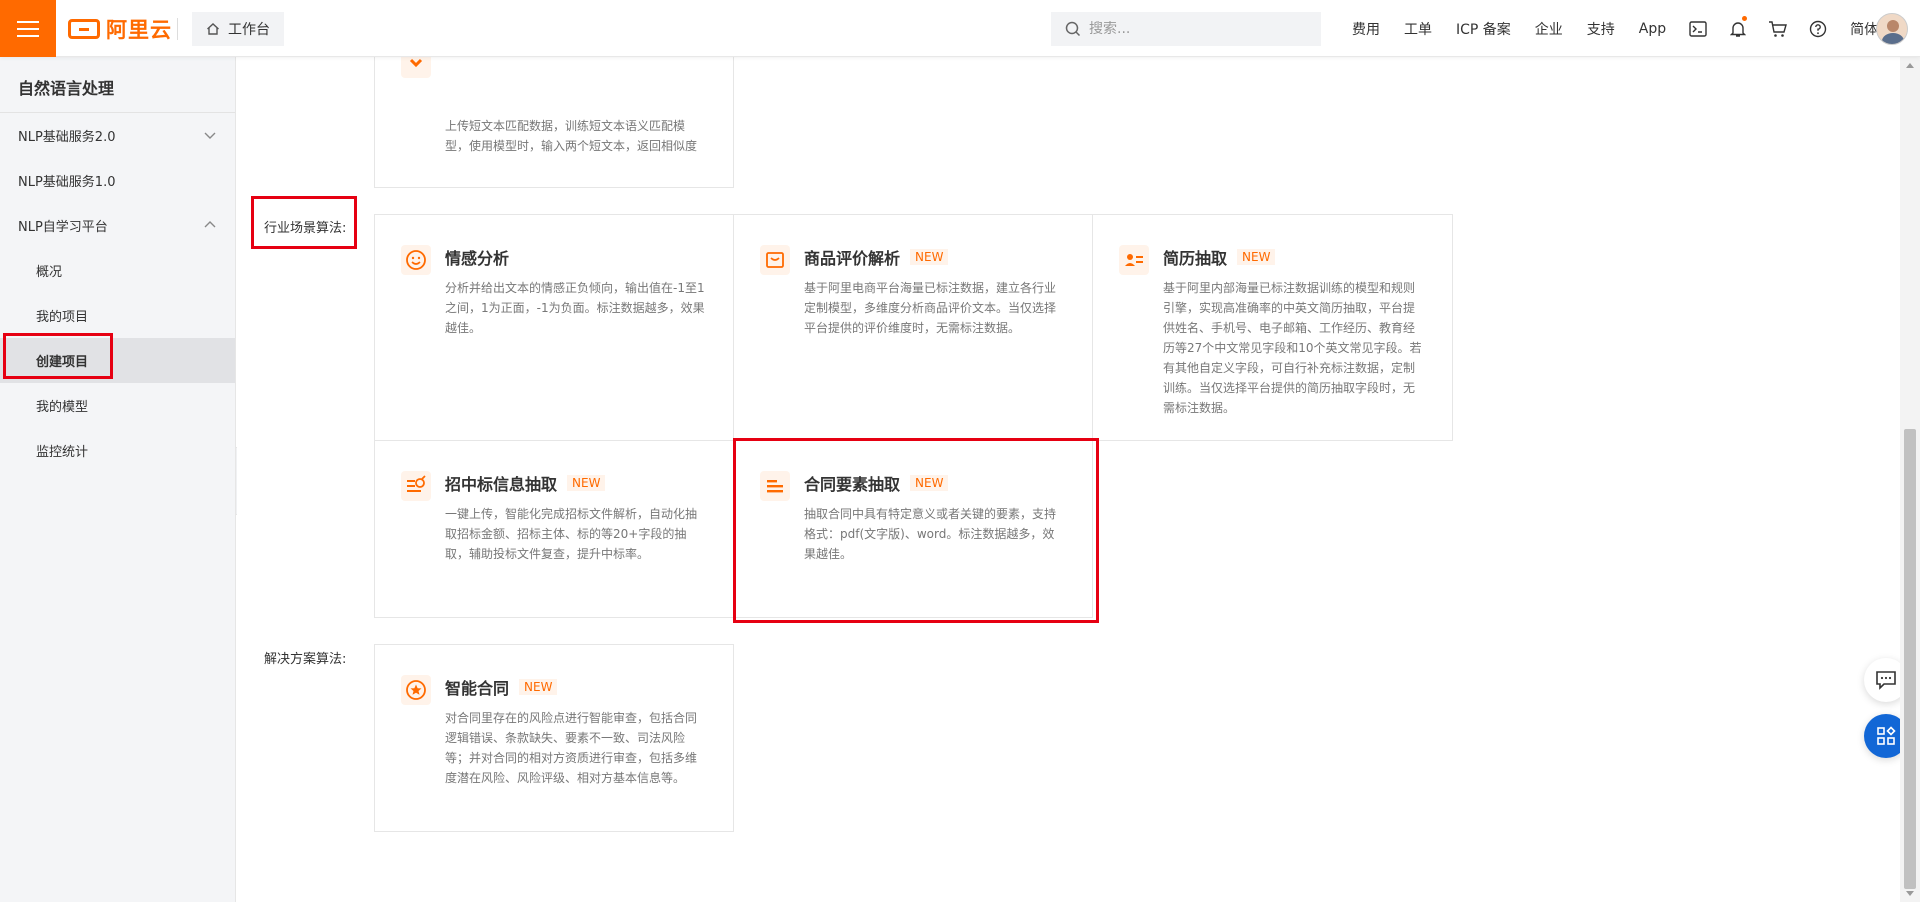 This screenshot has height=902, width=1920. I want to click on sidebar-item-nlp-basic-1: NLP基础服务1.0, so click(117, 180).